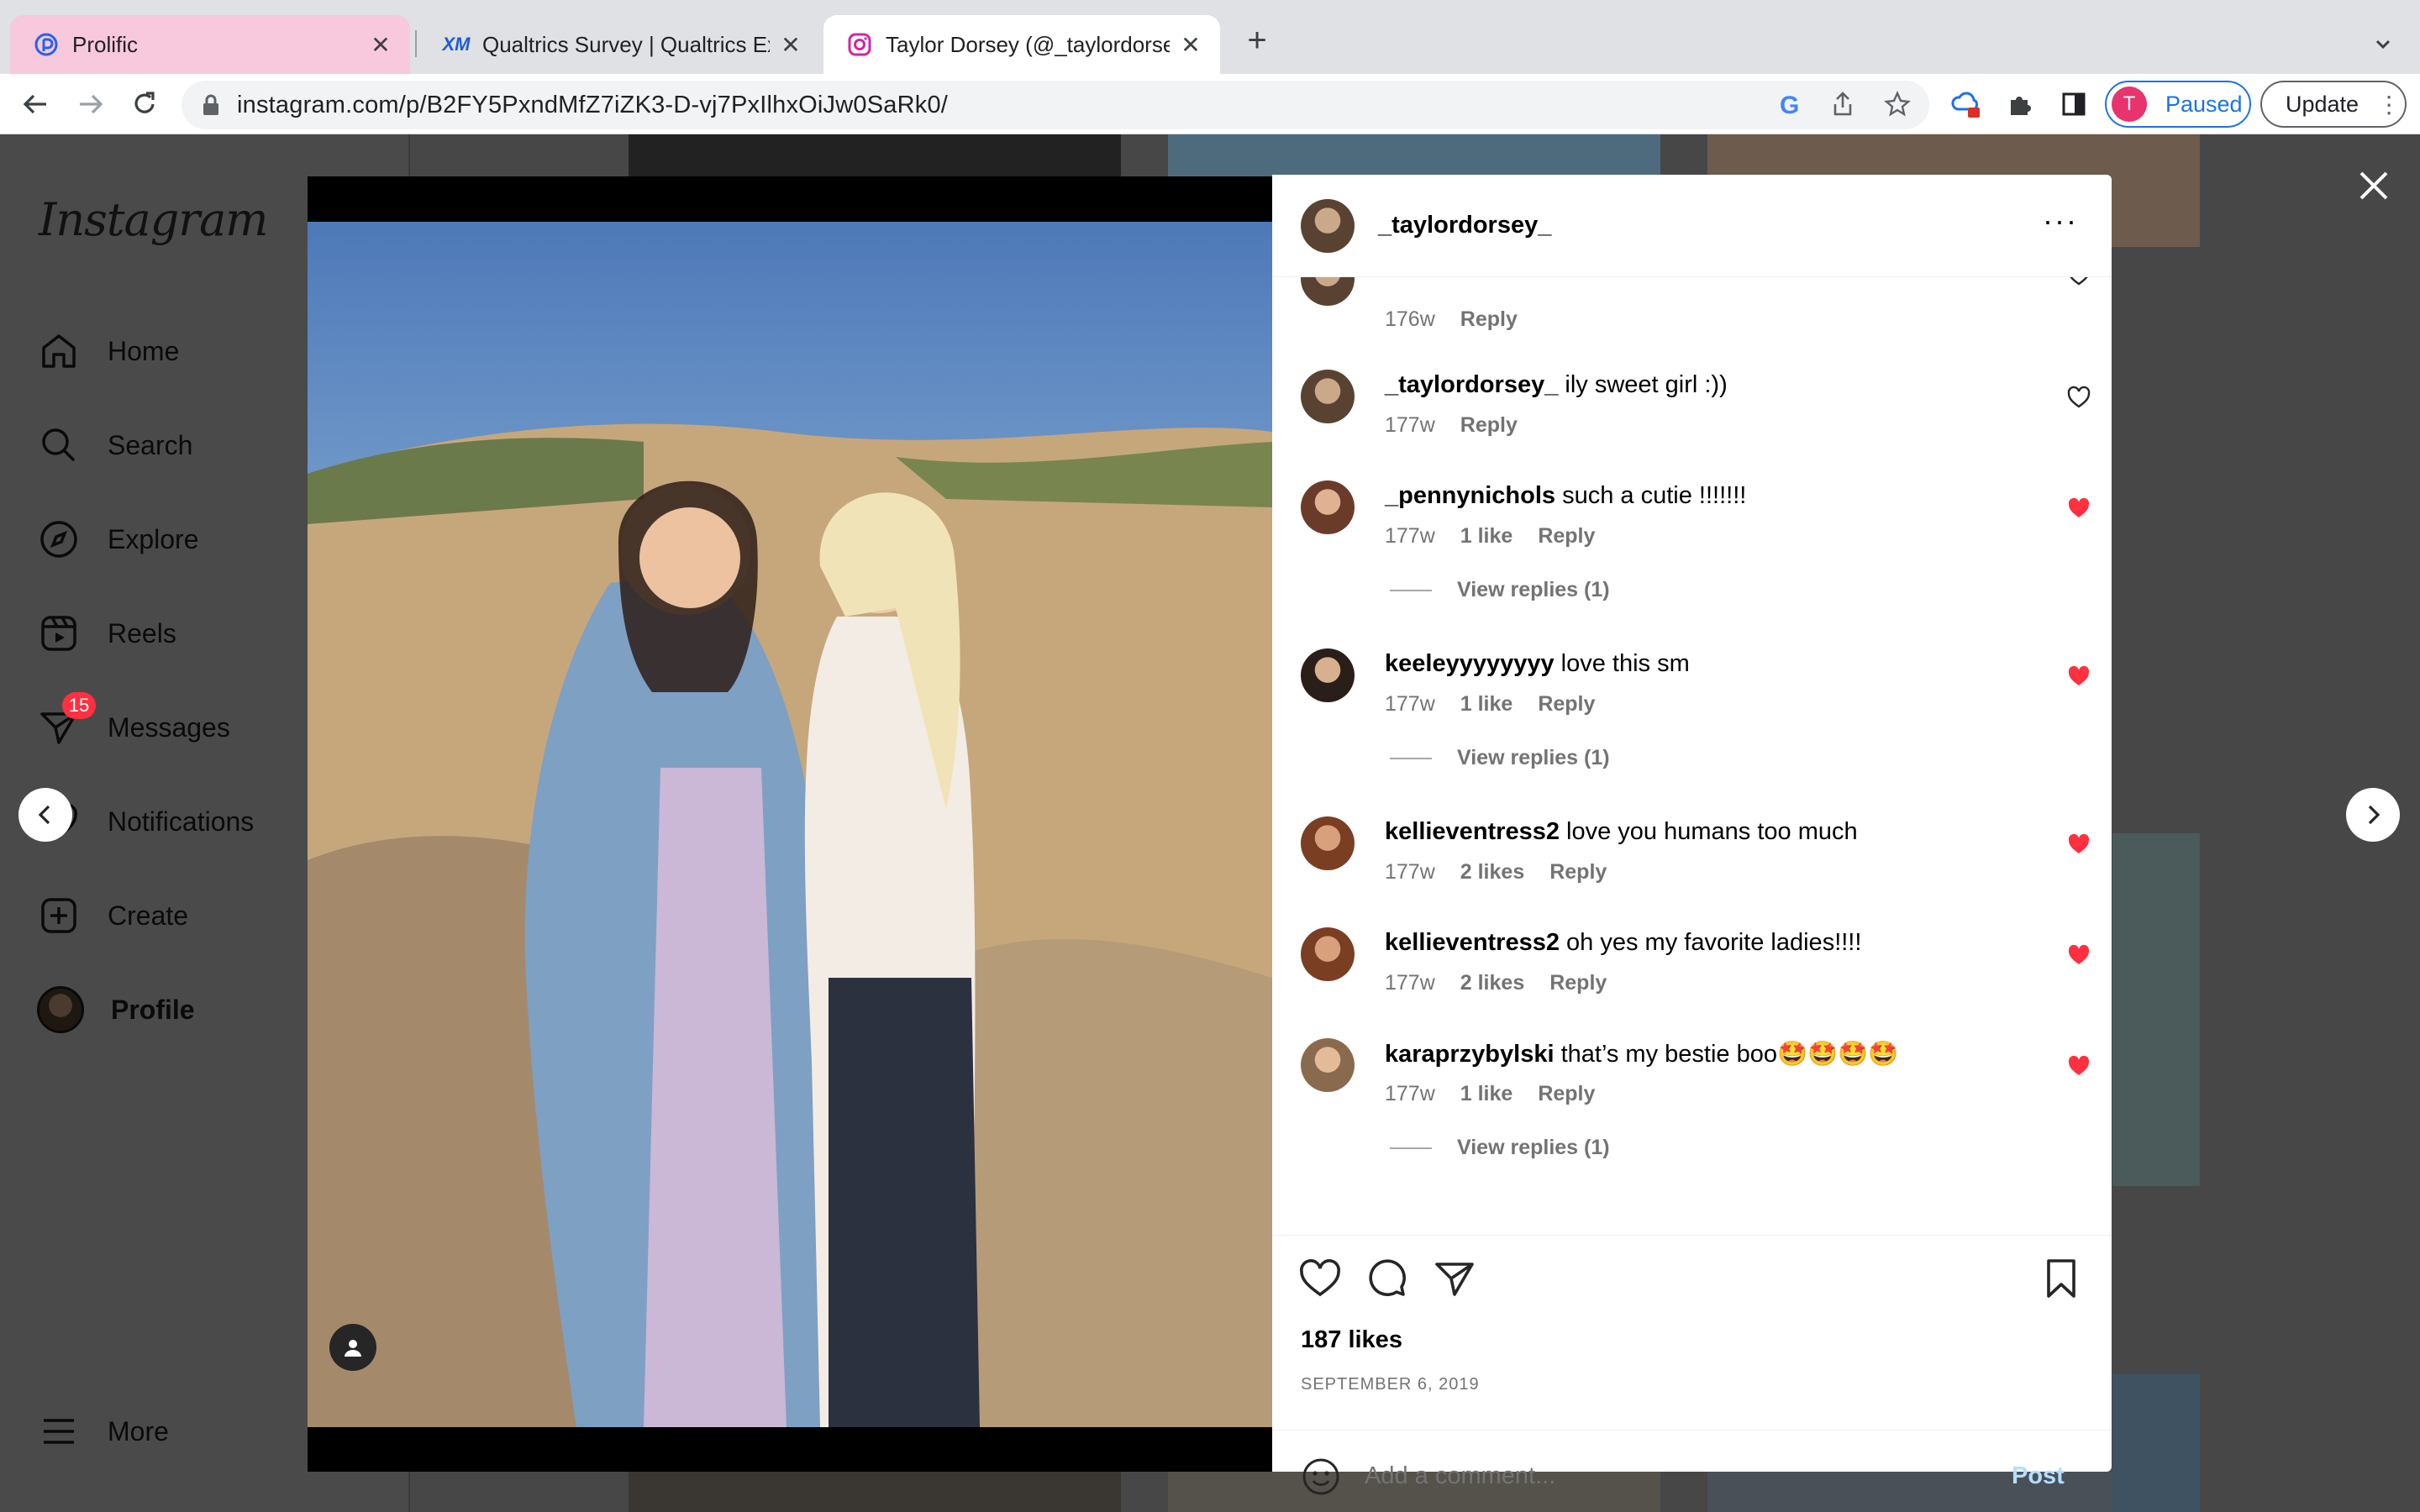 This screenshot has width=2420, height=1512. Describe the element at coordinates (2373, 185) in the screenshot. I see `close-icon` at that location.